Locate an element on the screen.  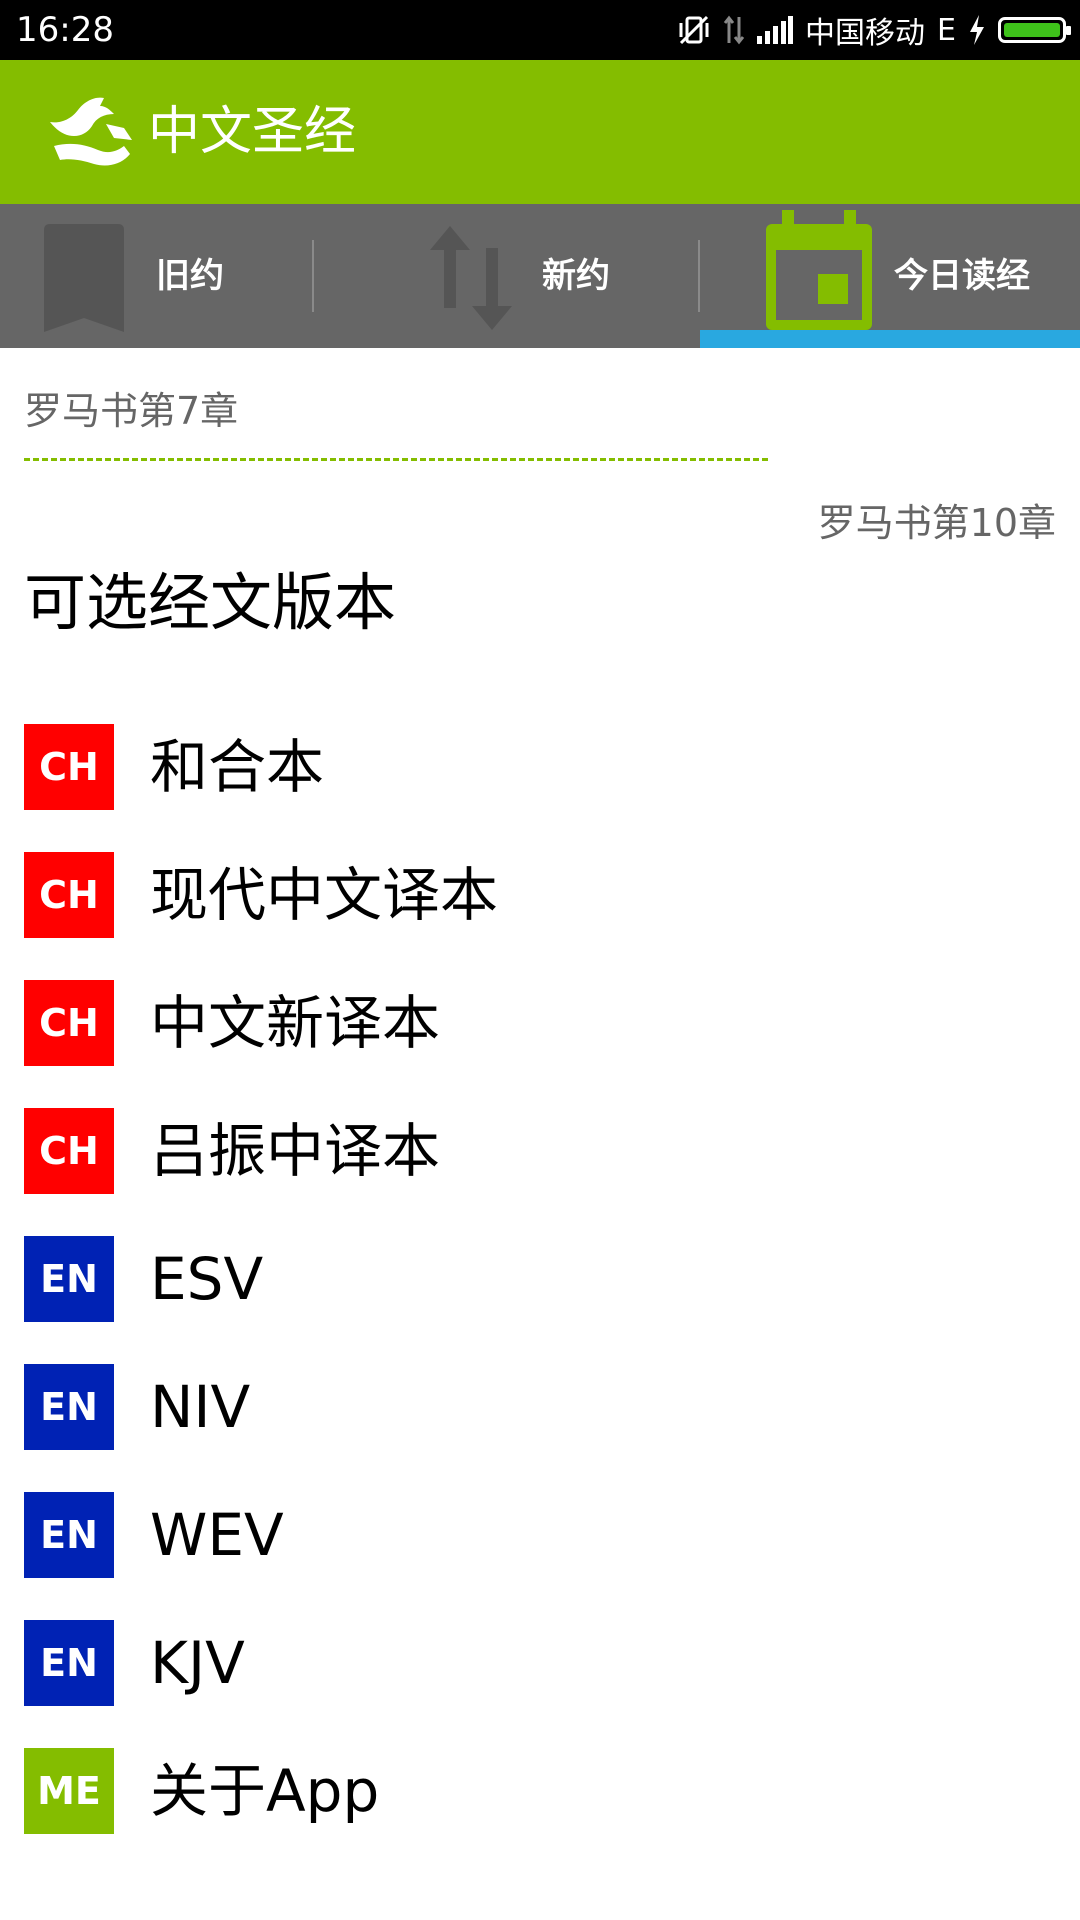
carrier-label: 中国移动 is located at coordinates (865, 33).